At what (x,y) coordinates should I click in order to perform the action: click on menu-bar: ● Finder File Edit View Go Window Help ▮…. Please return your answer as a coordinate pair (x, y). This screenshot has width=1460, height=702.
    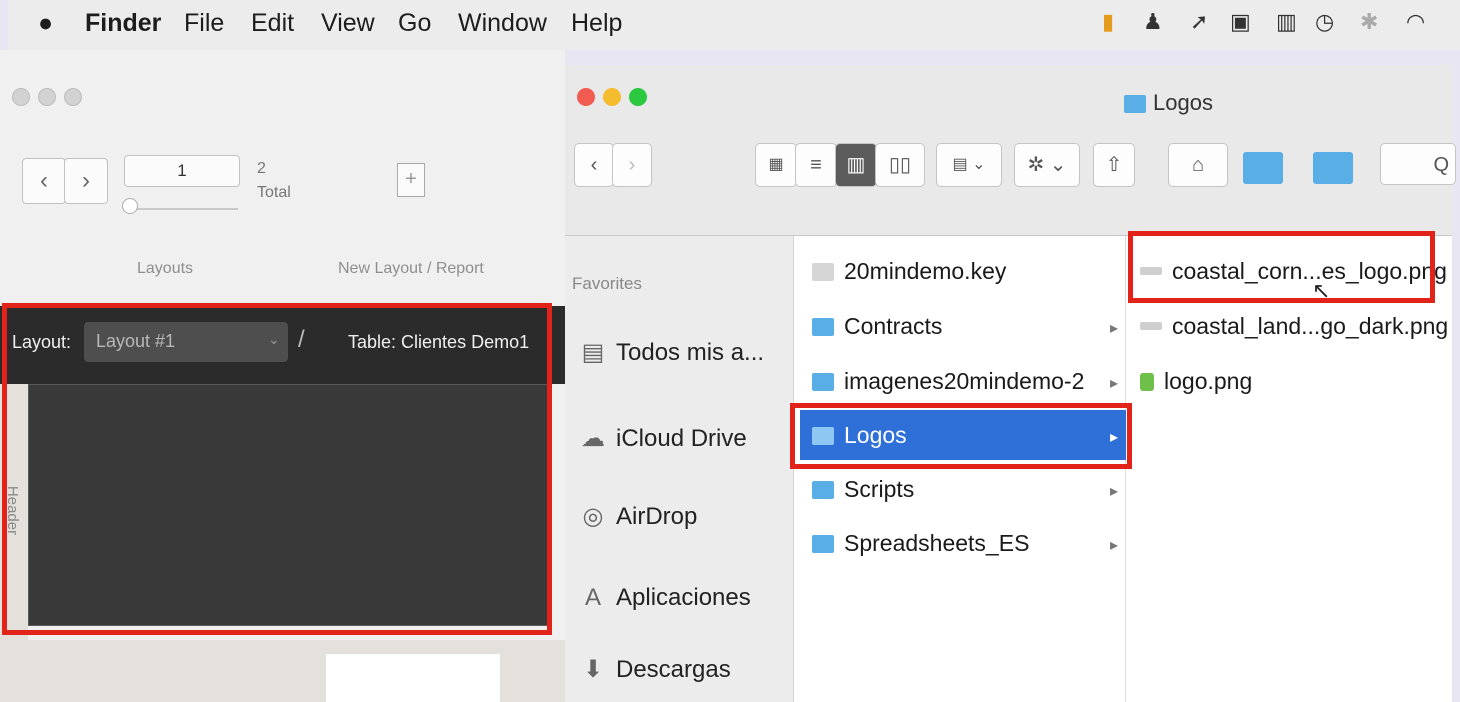
    Looking at the image, I should click on (734, 25).